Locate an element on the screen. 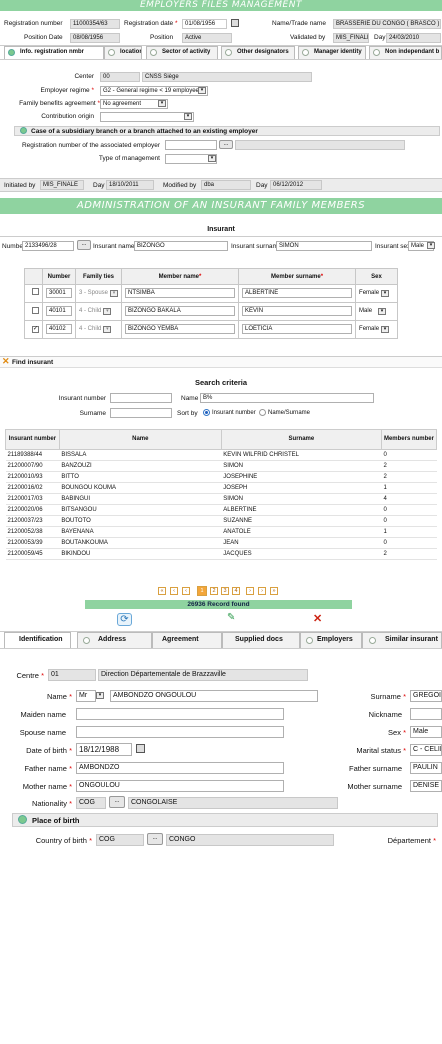  table-row: 21200037/23 BOUTOTO SUZANNE 0 is located at coordinates (221, 521).